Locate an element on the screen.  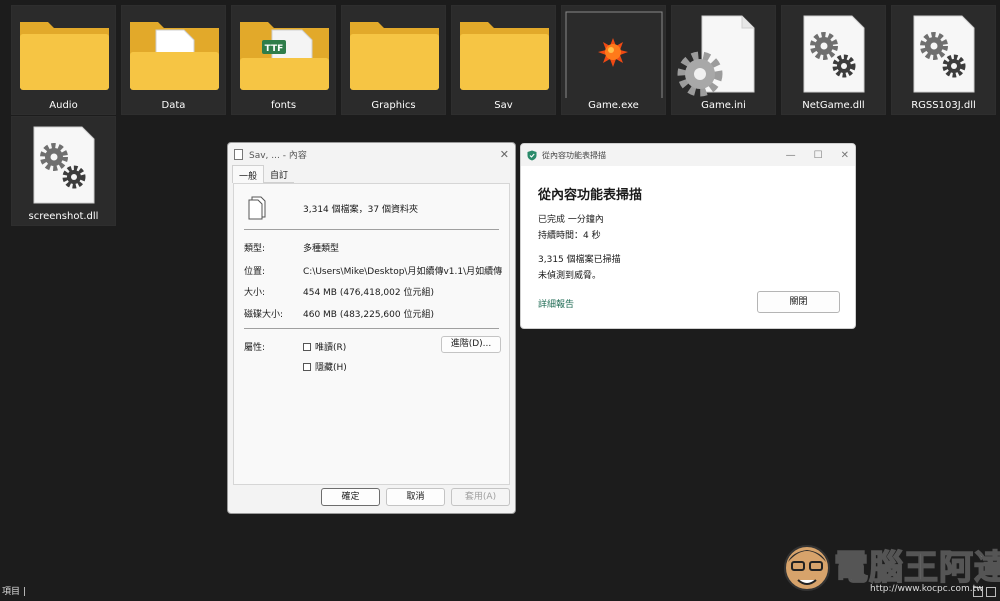
file-item-label: Audio is located at coordinates (63, 105).